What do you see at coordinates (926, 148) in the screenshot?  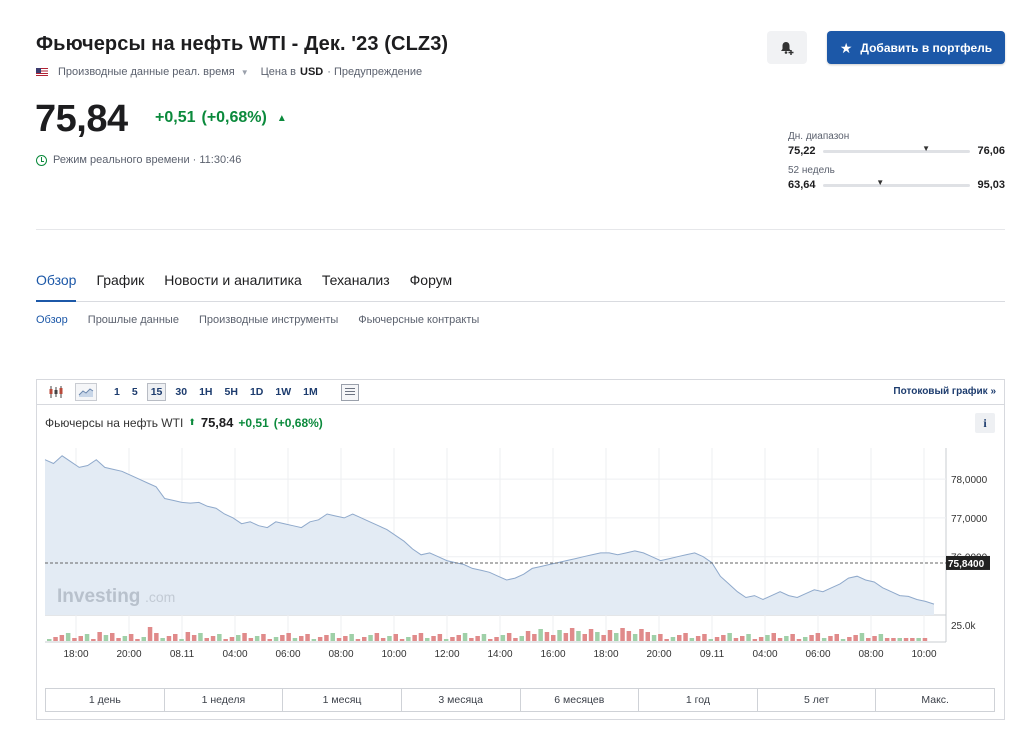 I see `range-marker-icon: ▼` at bounding box center [926, 148].